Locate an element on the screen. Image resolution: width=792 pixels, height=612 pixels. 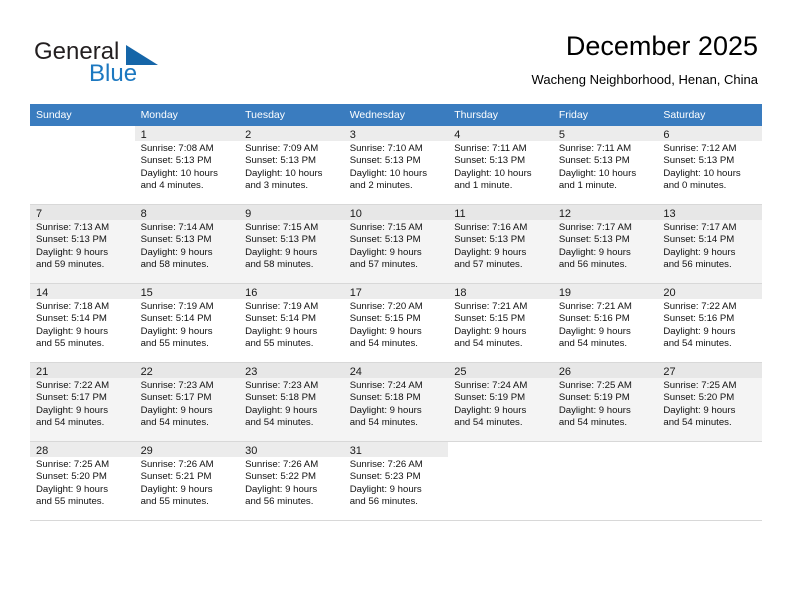
sunrise-text: Sunrise: 7:19 AM is located at coordinates (177, 306).